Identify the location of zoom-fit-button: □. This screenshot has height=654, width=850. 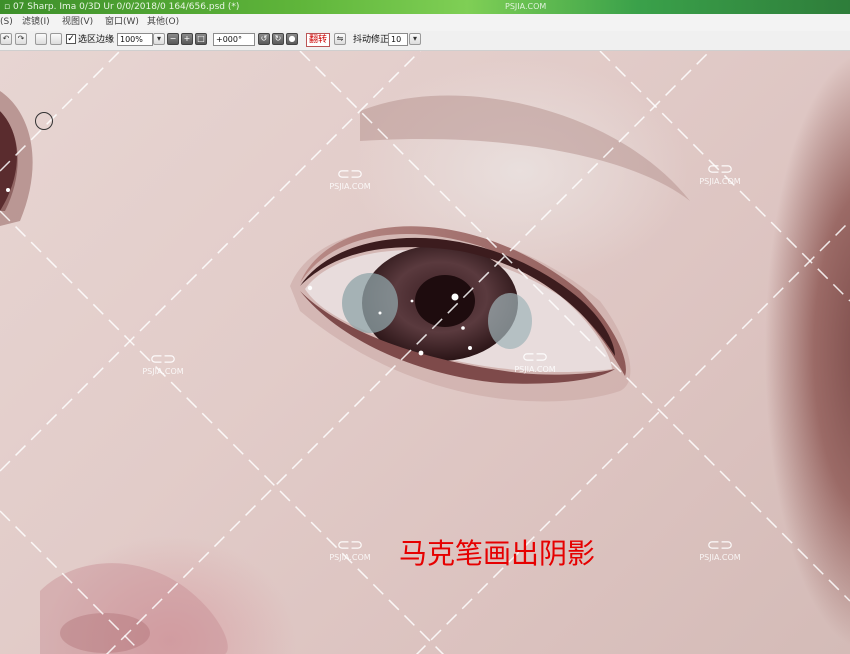
(201, 39).